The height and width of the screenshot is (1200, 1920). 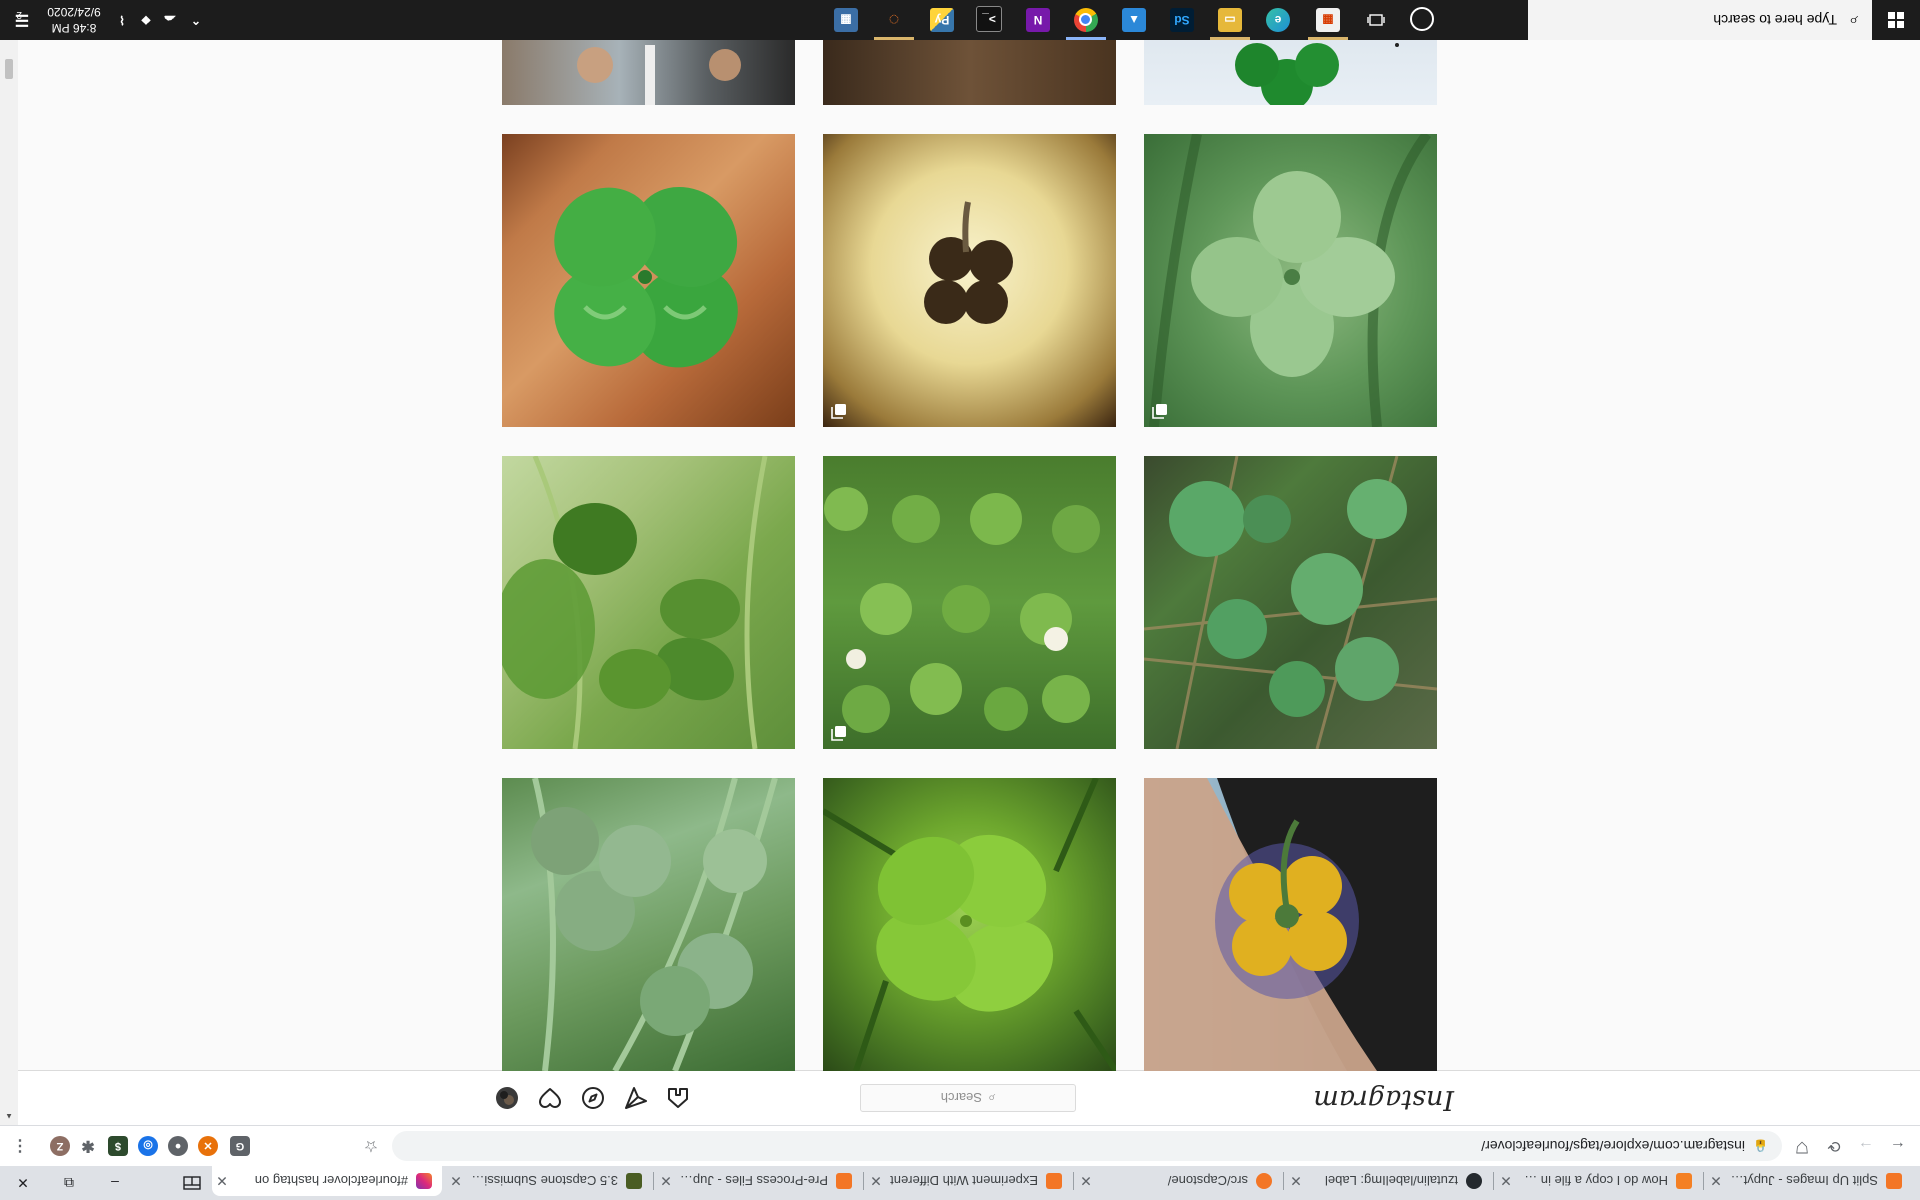 What do you see at coordinates (60, 1146) in the screenshot?
I see `profile-avatar: Z` at bounding box center [60, 1146].